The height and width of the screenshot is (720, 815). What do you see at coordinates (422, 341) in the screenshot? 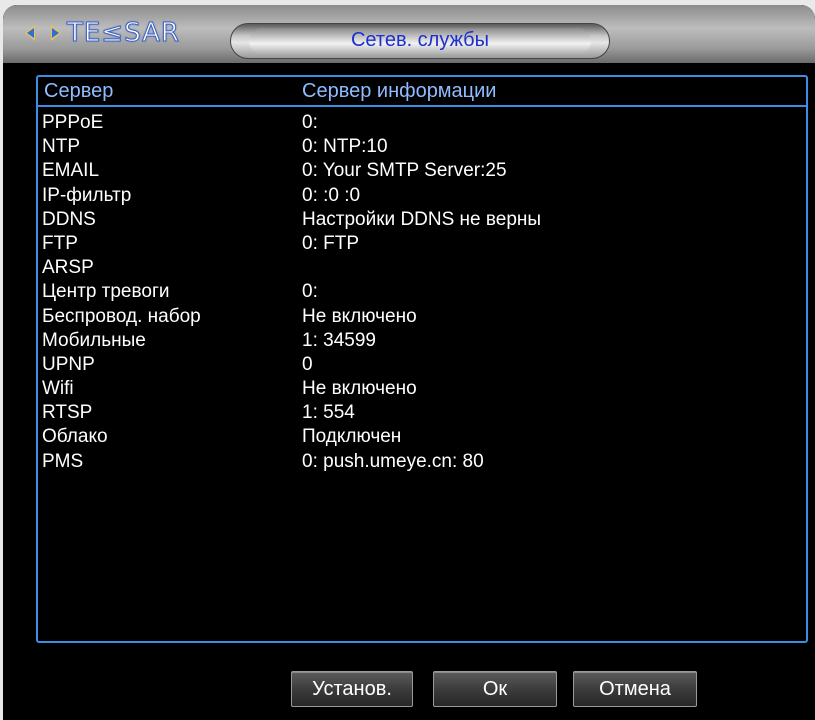
I see `table-row: Мобильные 1: 34599` at bounding box center [422, 341].